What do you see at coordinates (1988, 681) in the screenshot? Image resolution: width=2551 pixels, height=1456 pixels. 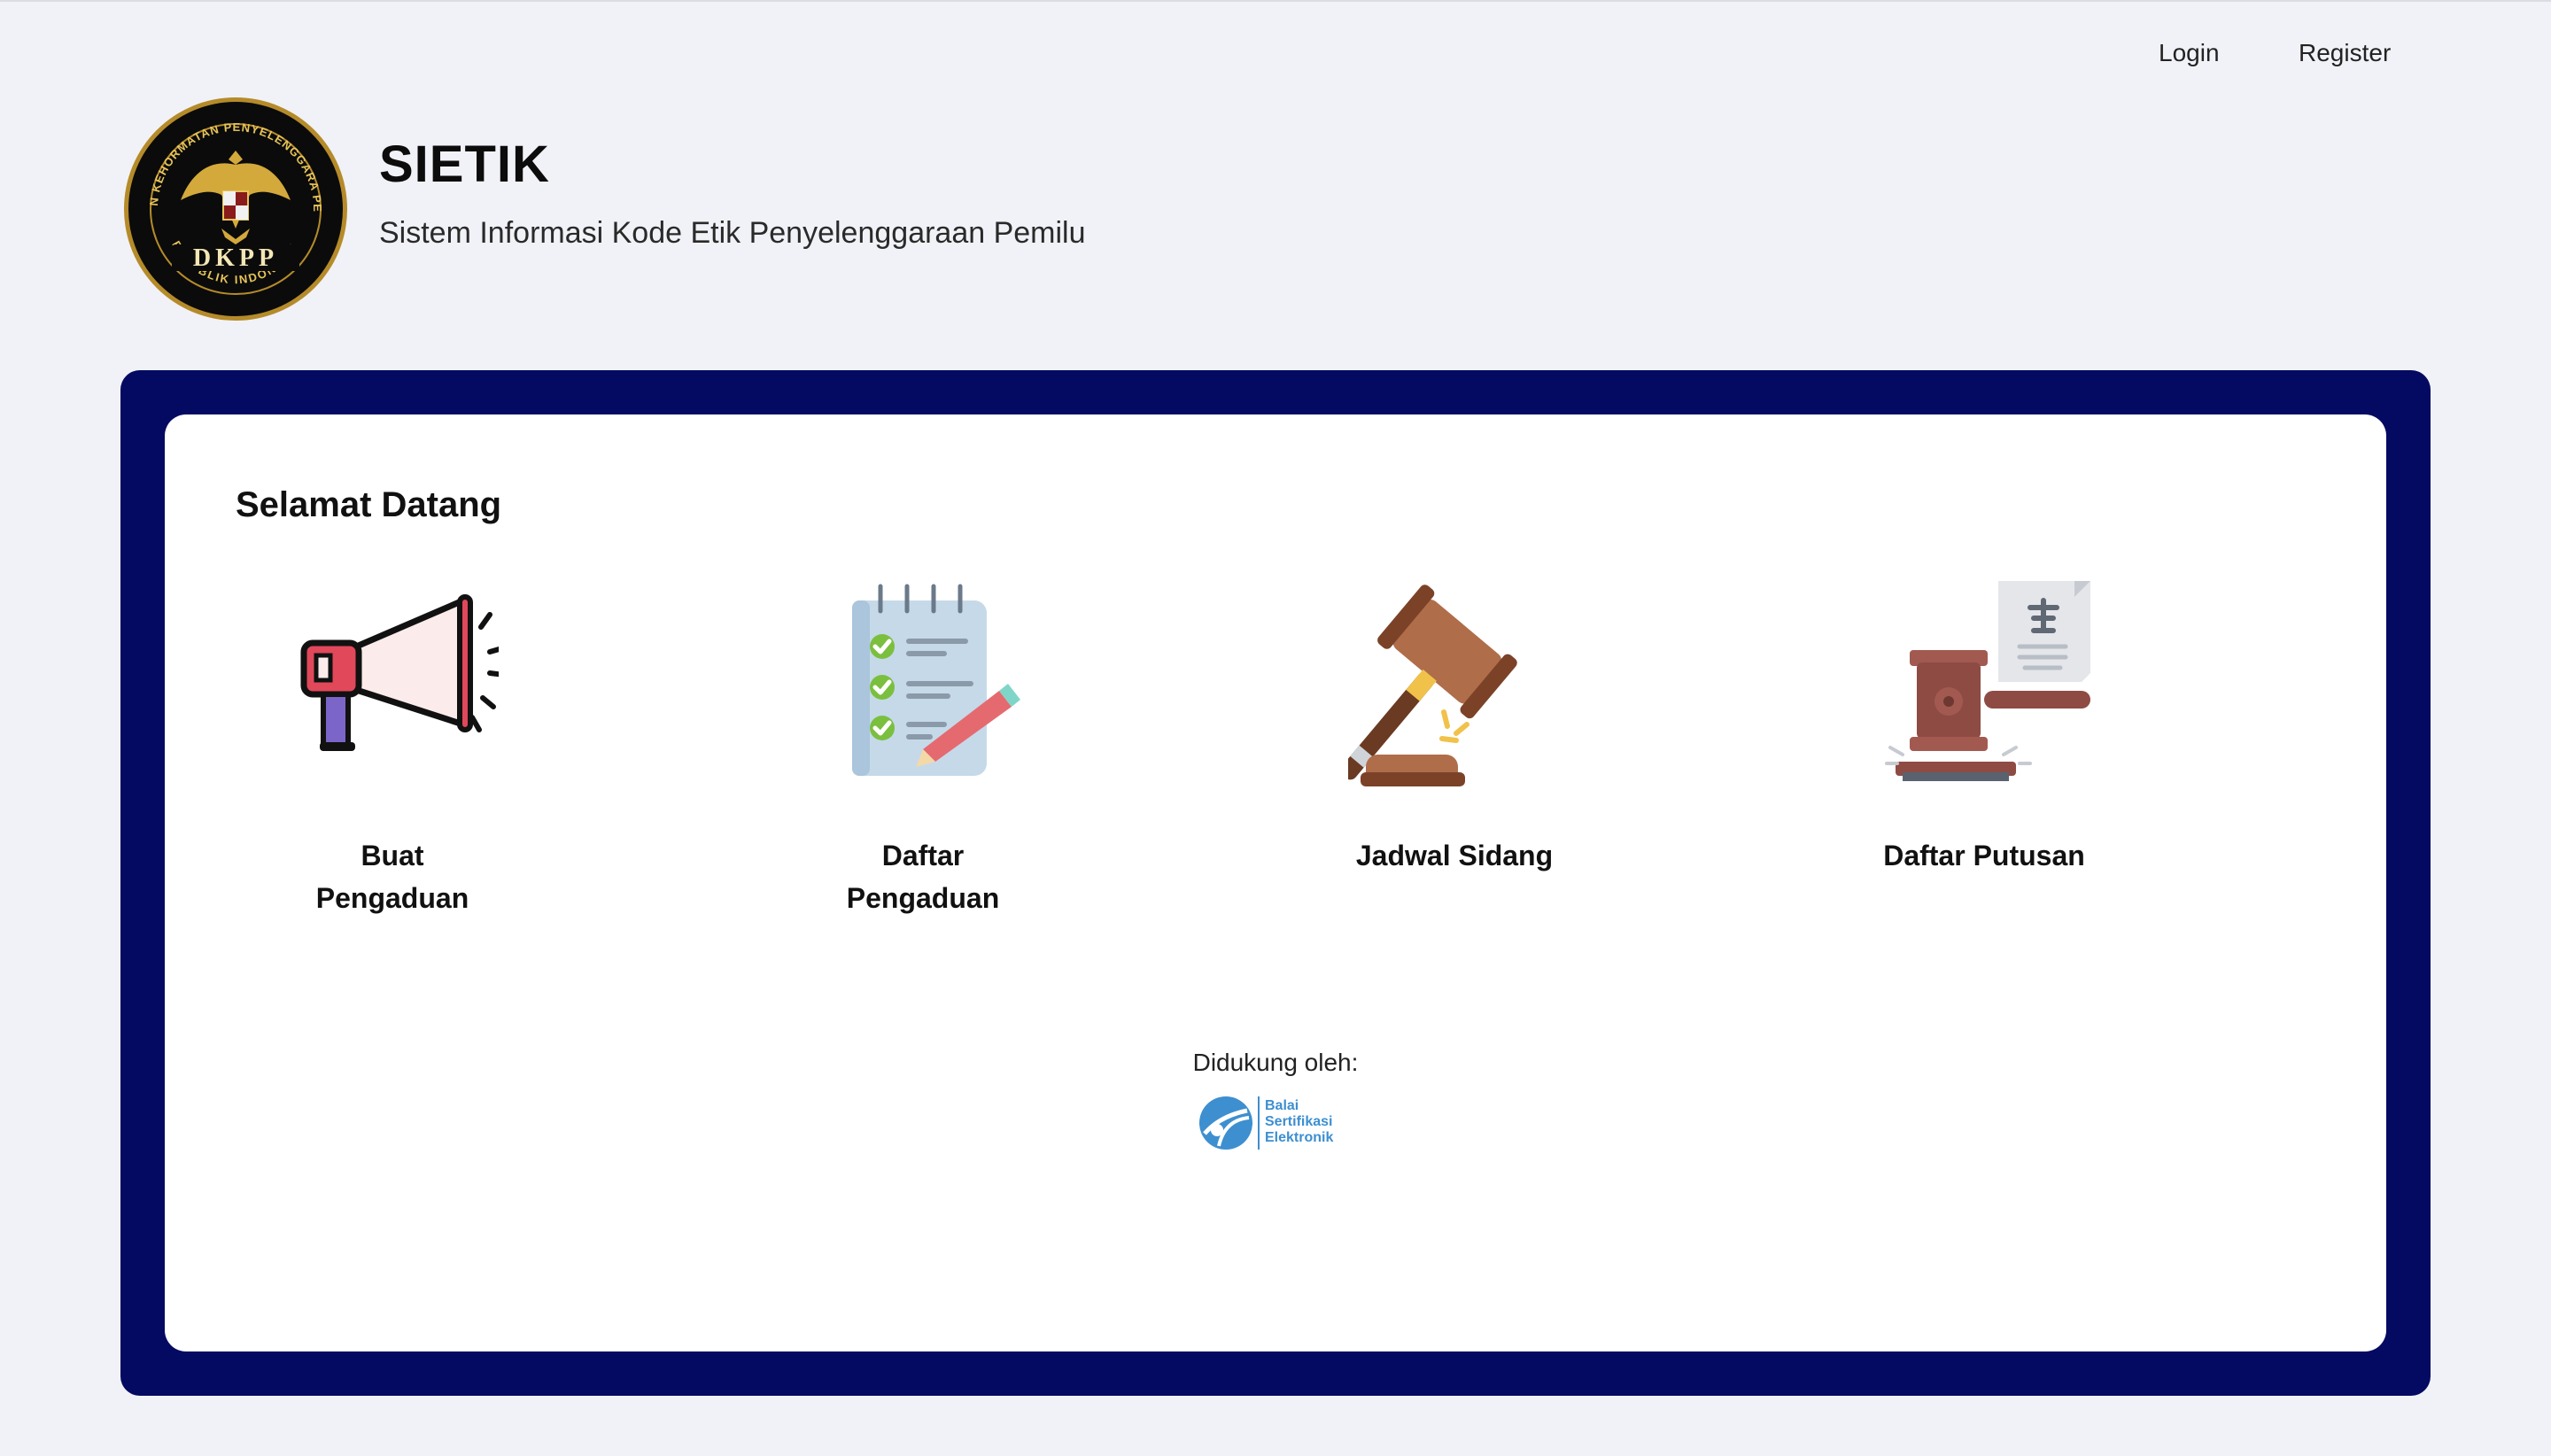 I see `verdict-icon` at bounding box center [1988, 681].